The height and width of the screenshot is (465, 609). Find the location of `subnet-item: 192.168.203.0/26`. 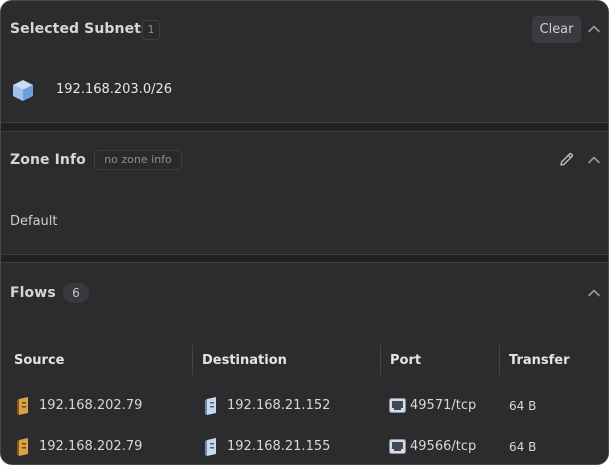

subnet-item: 192.168.203.0/26 is located at coordinates (114, 89).